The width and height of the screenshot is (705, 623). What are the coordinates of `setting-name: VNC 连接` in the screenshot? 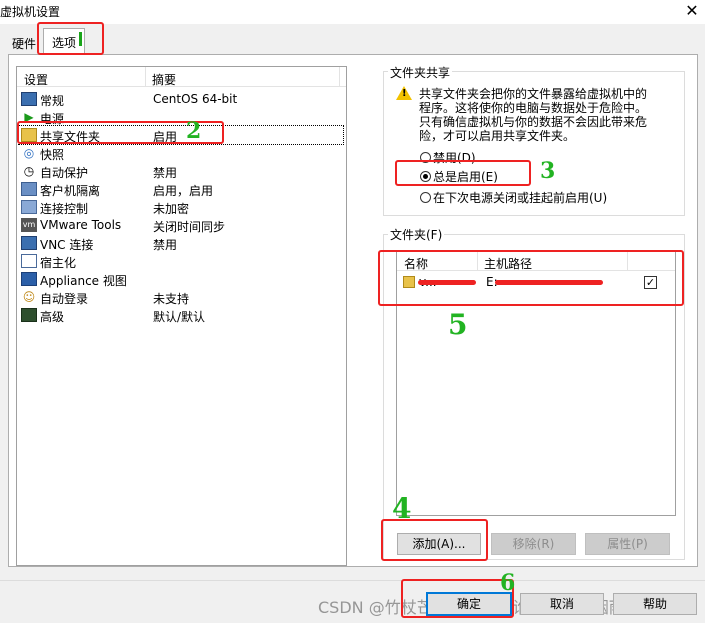 It's located at (67, 245).